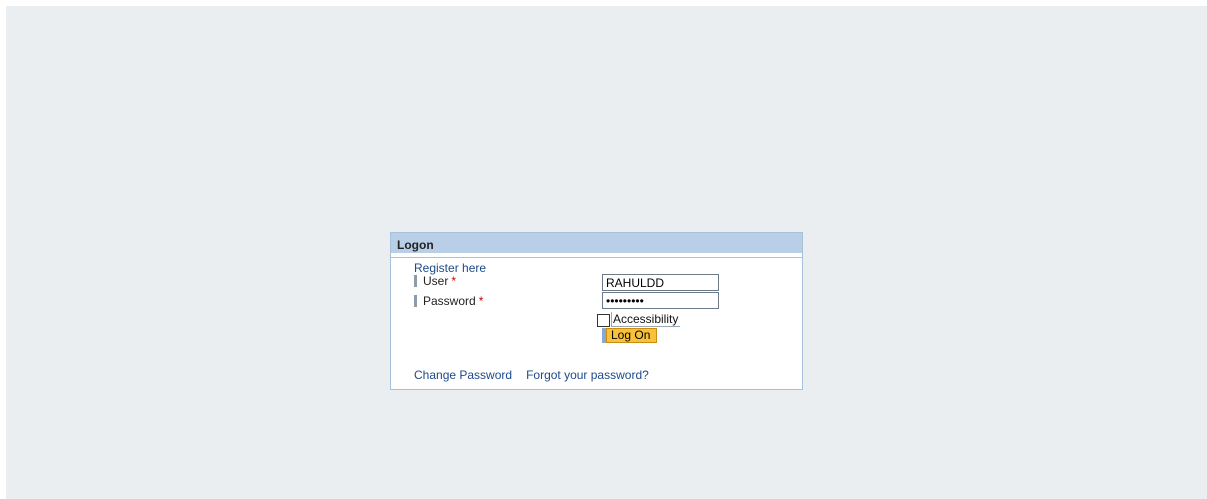 The image size is (1207, 499). Describe the element at coordinates (646, 319) in the screenshot. I see `accessibility-label: Accessibility` at that location.